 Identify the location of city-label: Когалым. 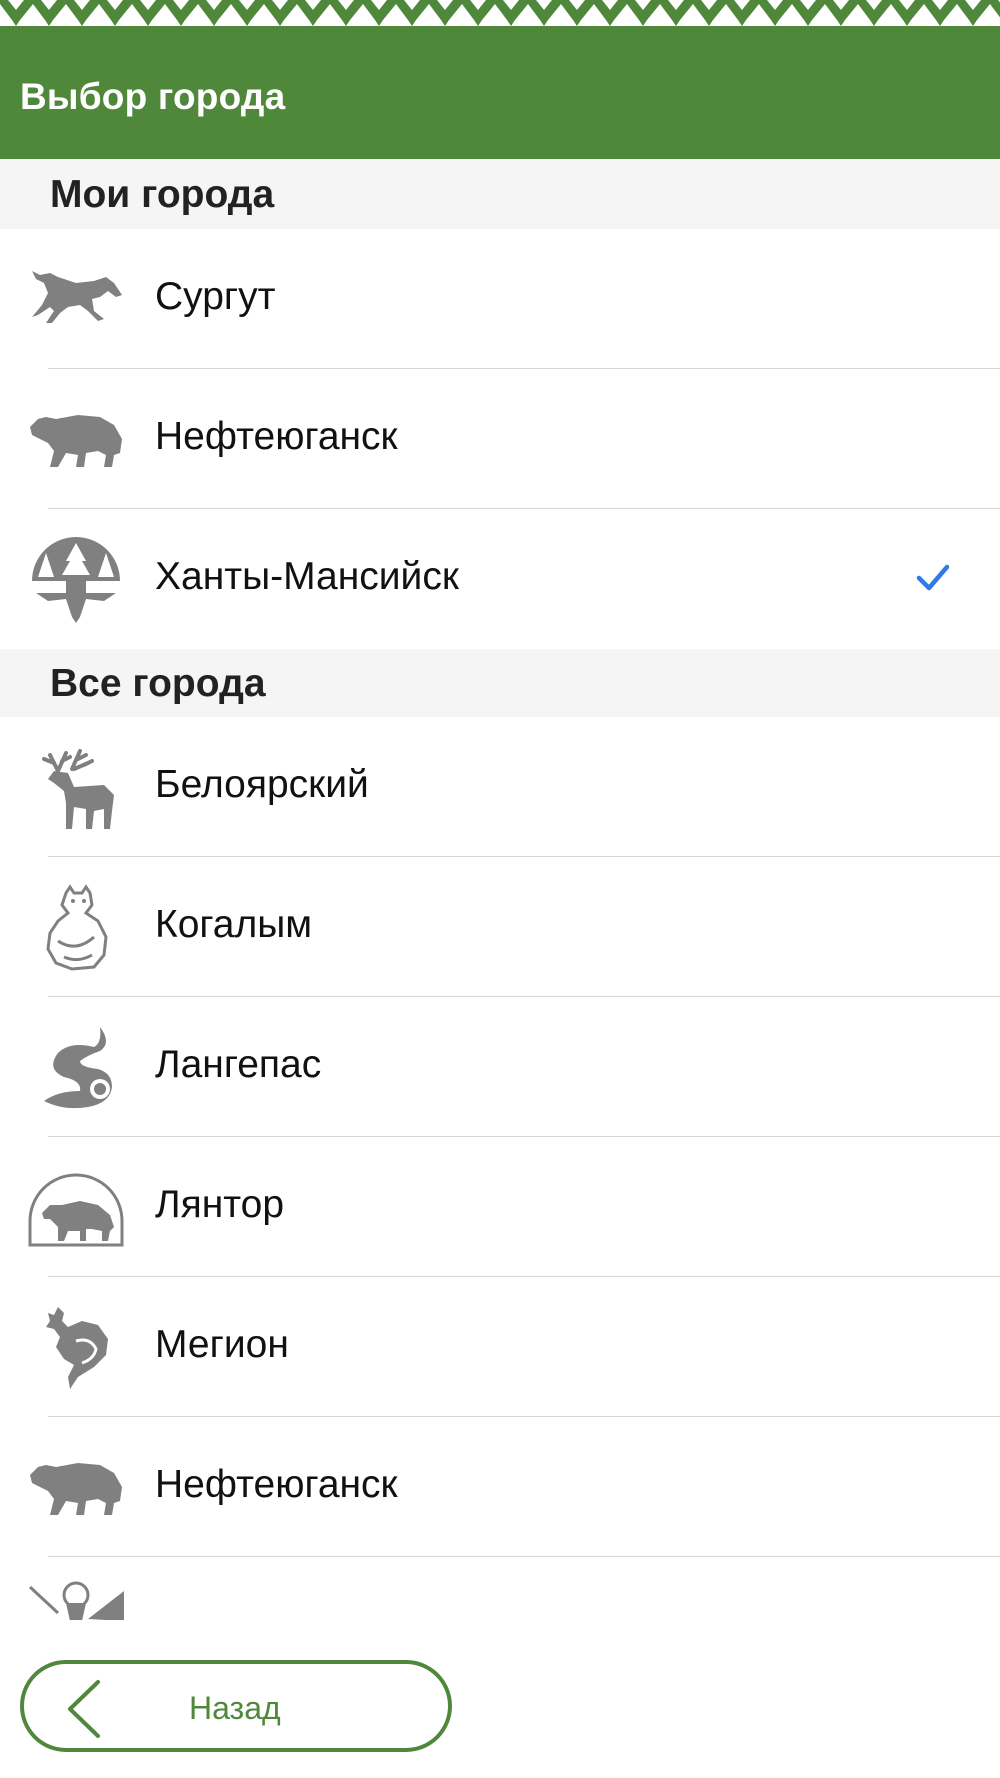
(234, 924).